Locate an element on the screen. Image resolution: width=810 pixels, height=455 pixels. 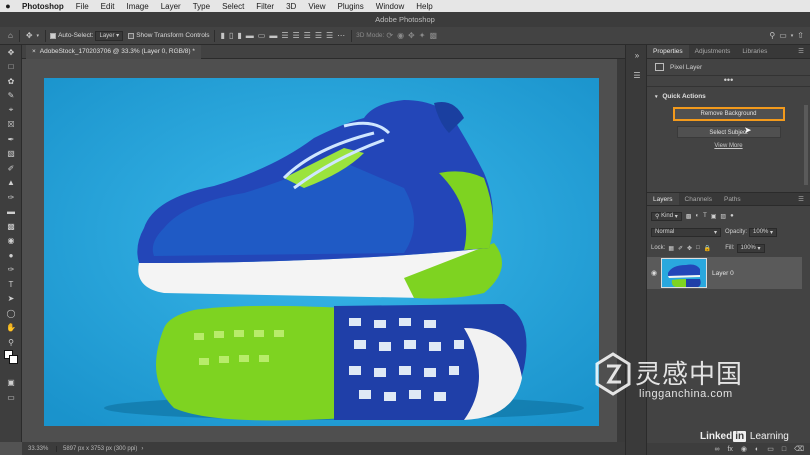
layers-menu-icon: ☰ is located at coordinates (801, 199).